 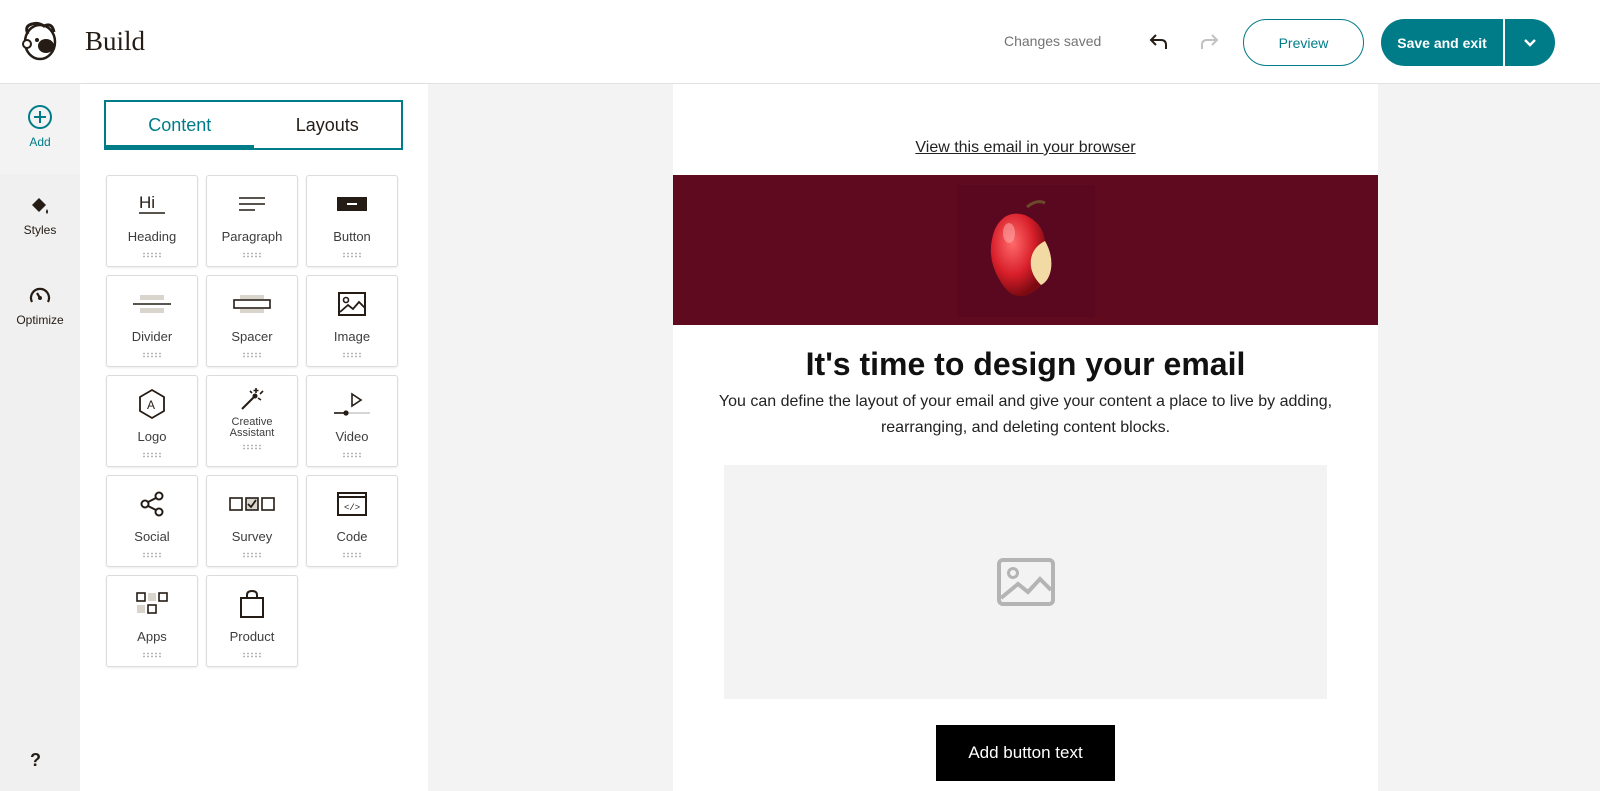 I want to click on block-creative-assistant: Creative Assistant, so click(x=252, y=421).